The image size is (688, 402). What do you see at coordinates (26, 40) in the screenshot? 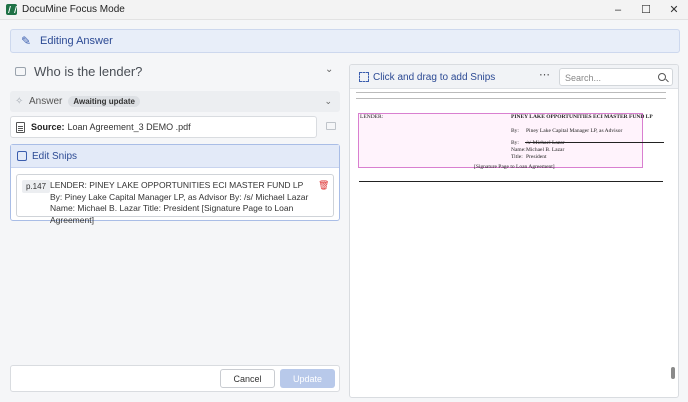
I see `pencil-icon: ✎` at bounding box center [26, 40].